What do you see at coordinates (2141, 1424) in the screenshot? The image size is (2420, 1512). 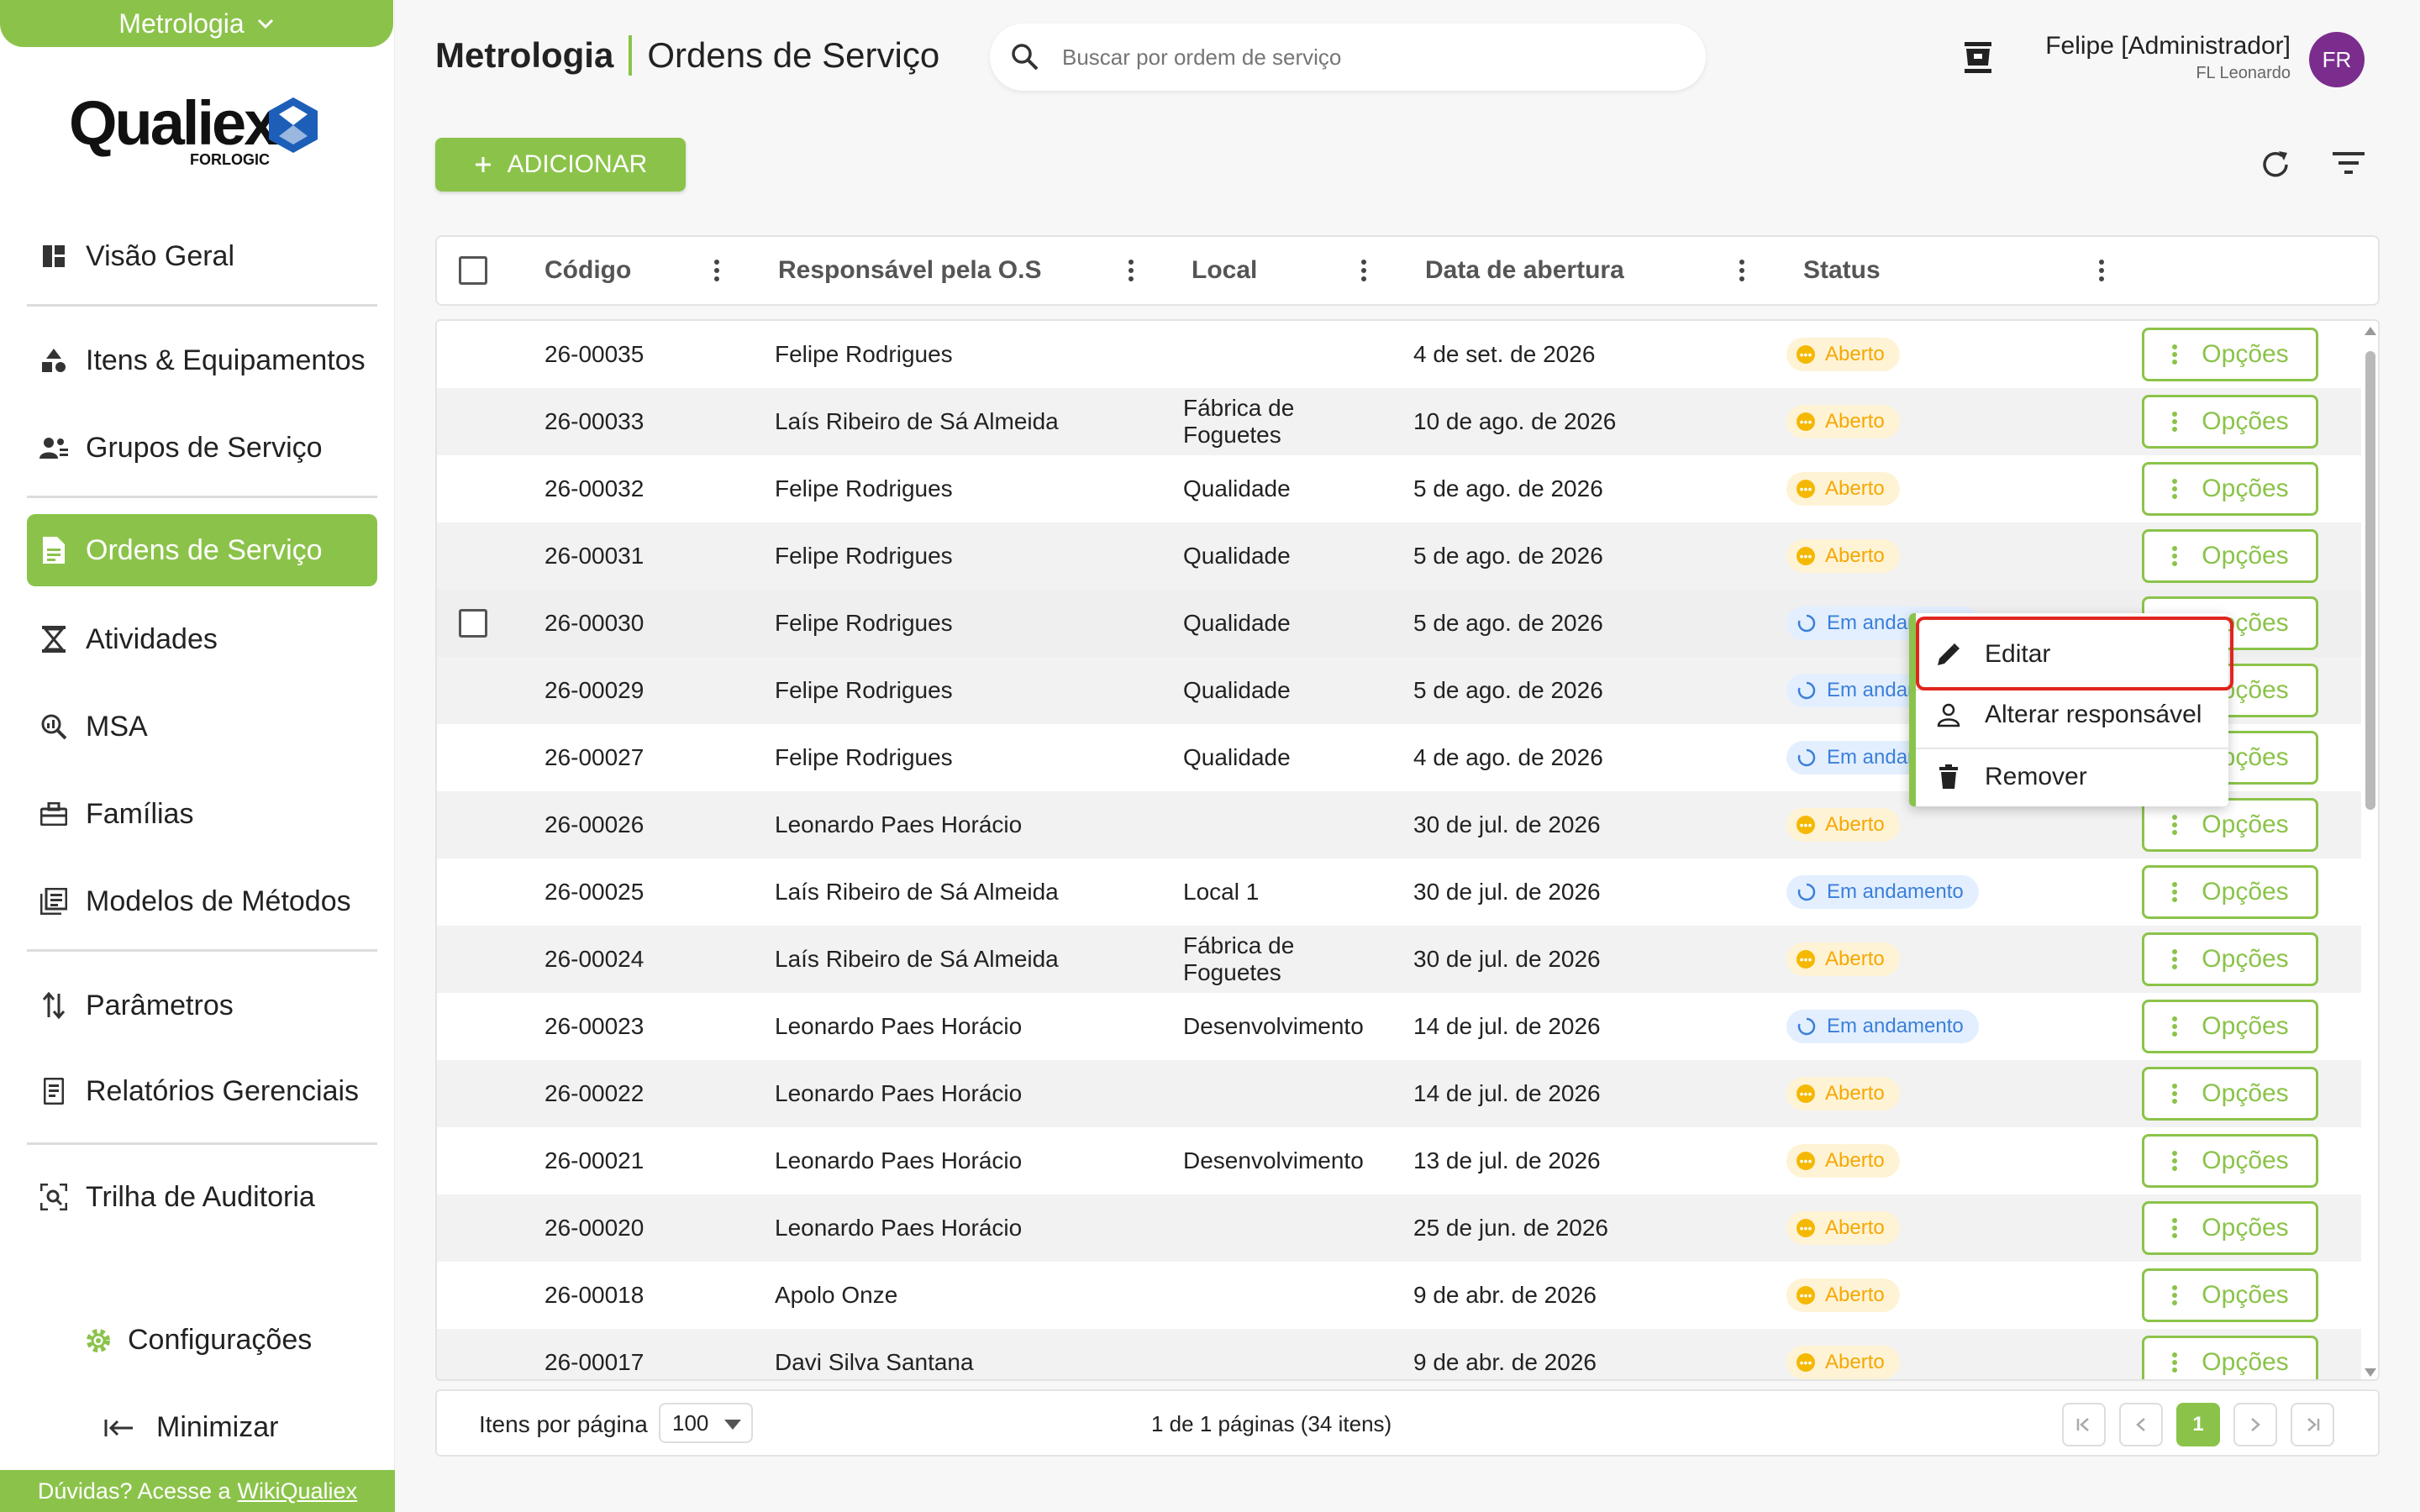 I see `prev-page-button` at bounding box center [2141, 1424].